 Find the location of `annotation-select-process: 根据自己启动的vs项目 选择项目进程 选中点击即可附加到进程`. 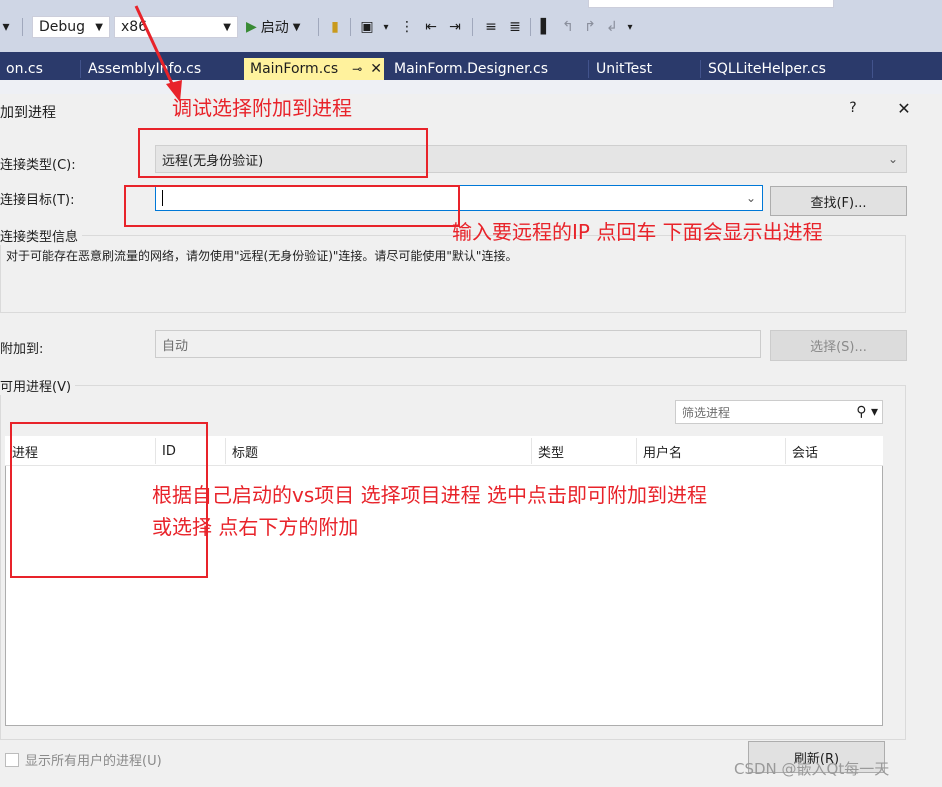

annotation-select-process: 根据自己启动的vs项目 选择项目进程 选中点击即可附加到进程 is located at coordinates (429, 495).